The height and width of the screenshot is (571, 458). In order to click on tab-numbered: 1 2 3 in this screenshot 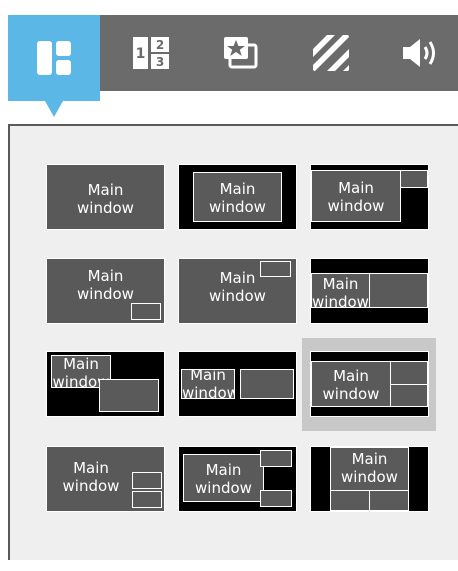, I will do `click(151, 53)`.